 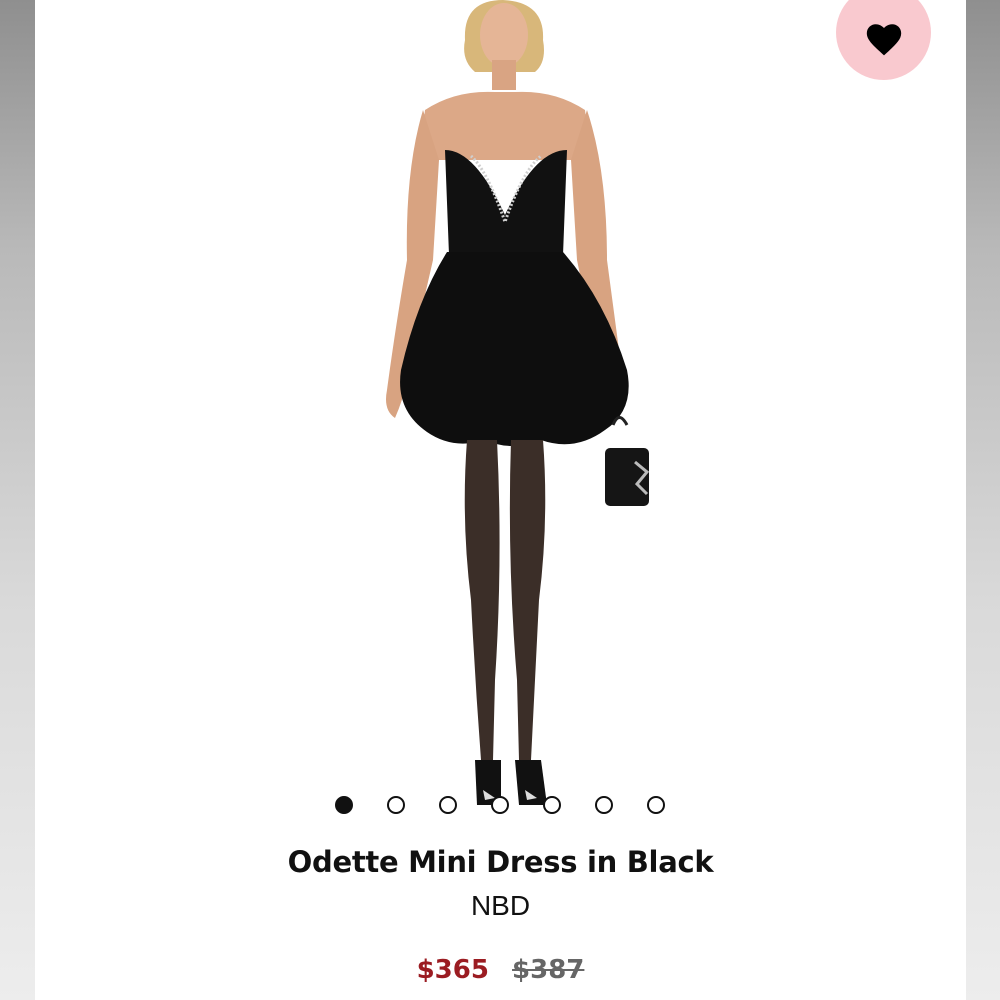 I want to click on left-backdrop, so click(x=17, y=500).